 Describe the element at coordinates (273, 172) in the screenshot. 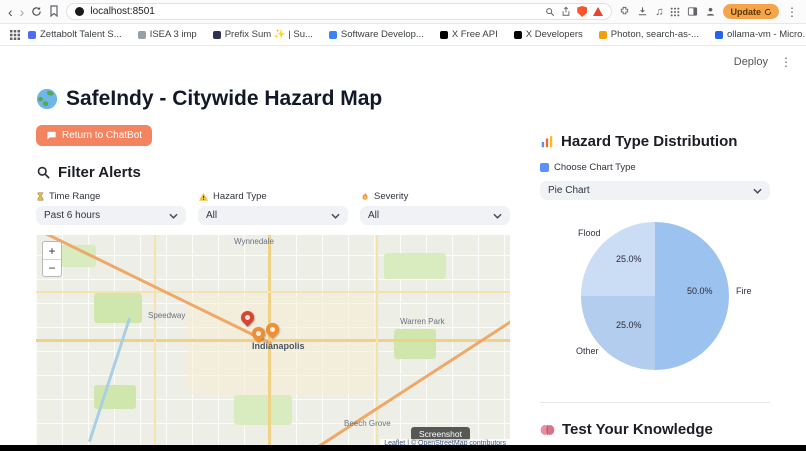

I see `filter-alerts-heading: Filter Alerts` at that location.